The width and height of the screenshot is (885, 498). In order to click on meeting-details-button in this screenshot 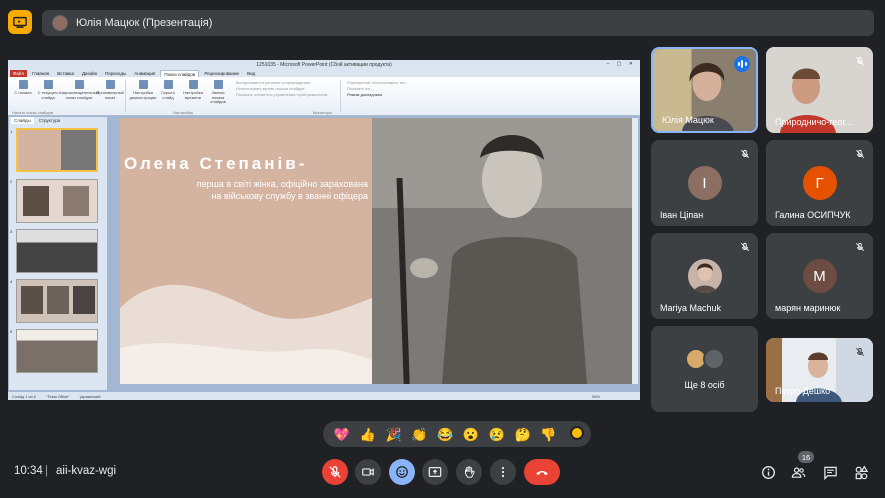, I will do `click(768, 472)`.